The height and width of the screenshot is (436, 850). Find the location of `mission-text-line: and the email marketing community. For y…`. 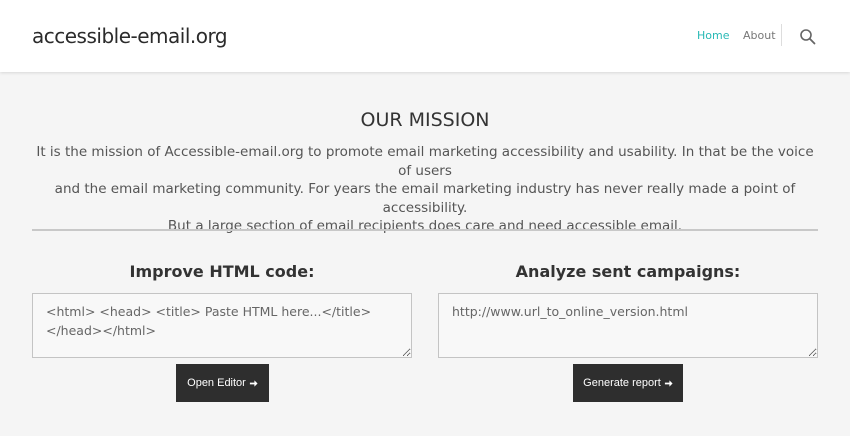

mission-text-line: and the email marketing community. For y… is located at coordinates (425, 198).